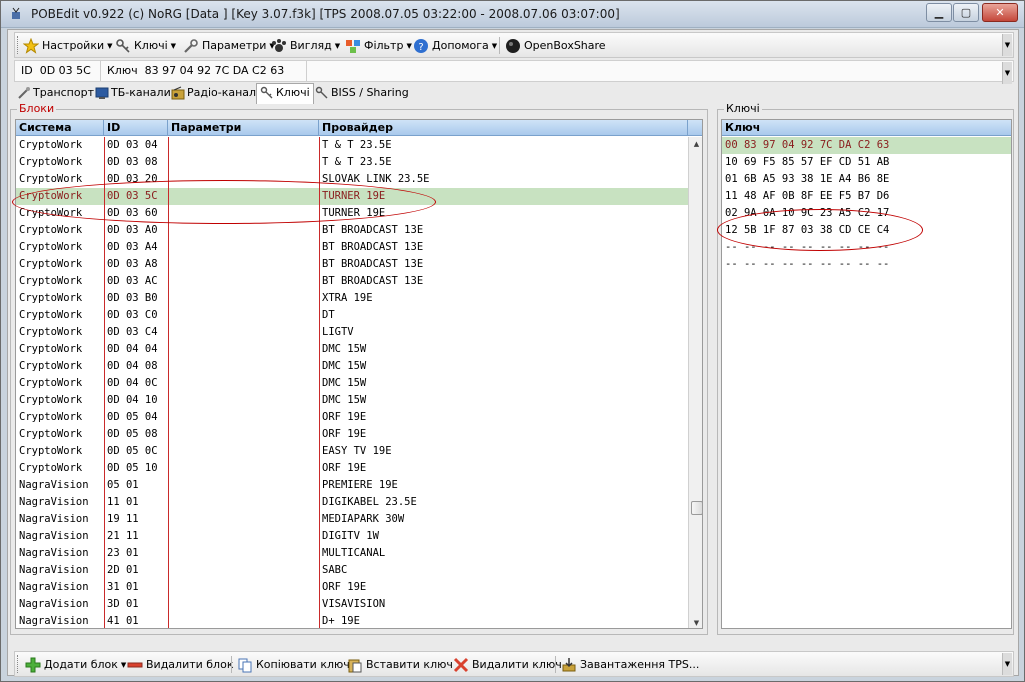 The width and height of the screenshot is (1025, 682). I want to click on table-row: CryptoWork 0D 04 10 DMC 15W, so click(359, 400).